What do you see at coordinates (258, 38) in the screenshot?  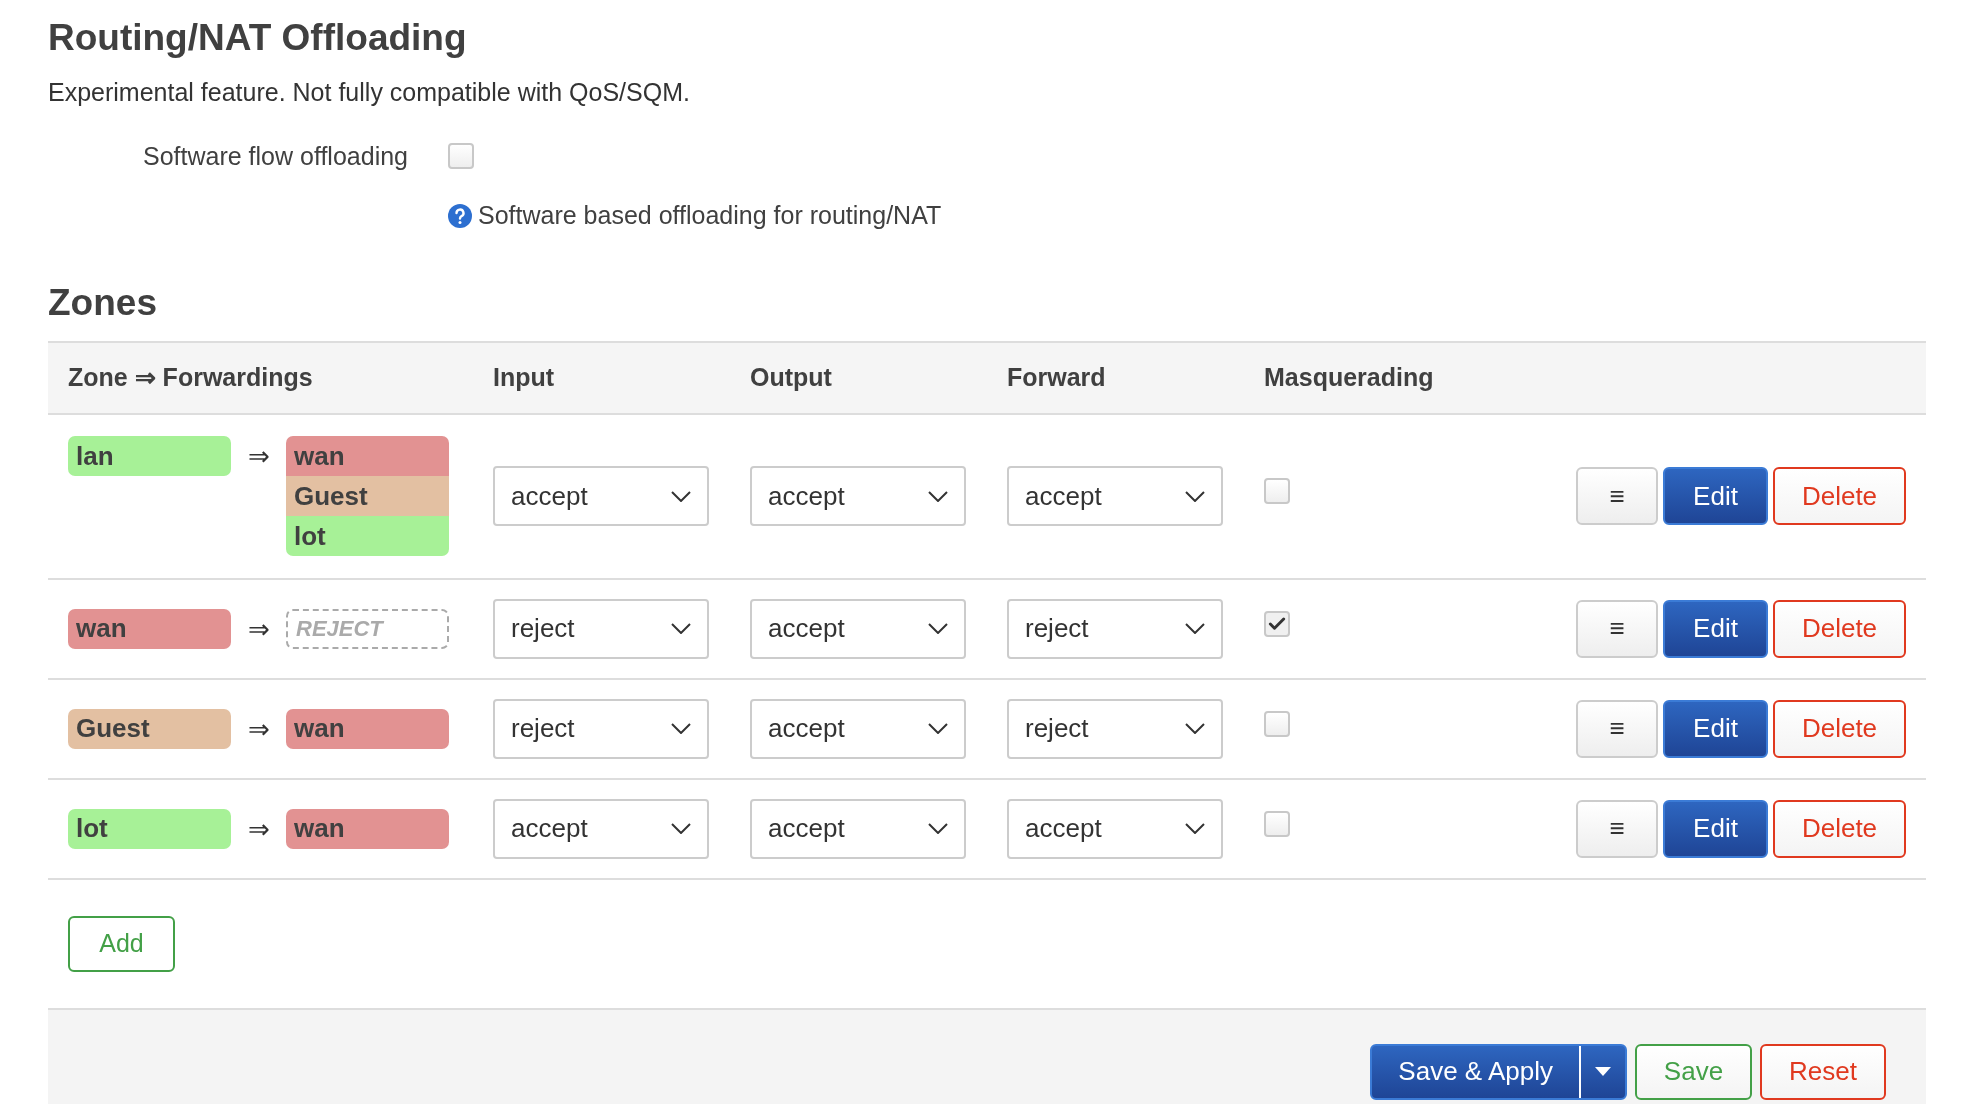 I see `section-title: Routing/NAT Offloading` at bounding box center [258, 38].